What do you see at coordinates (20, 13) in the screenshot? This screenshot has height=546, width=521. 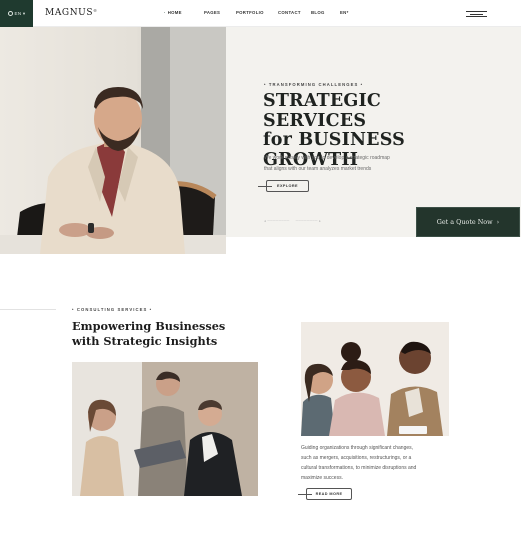 I see `language-label: EN ▾` at bounding box center [20, 13].